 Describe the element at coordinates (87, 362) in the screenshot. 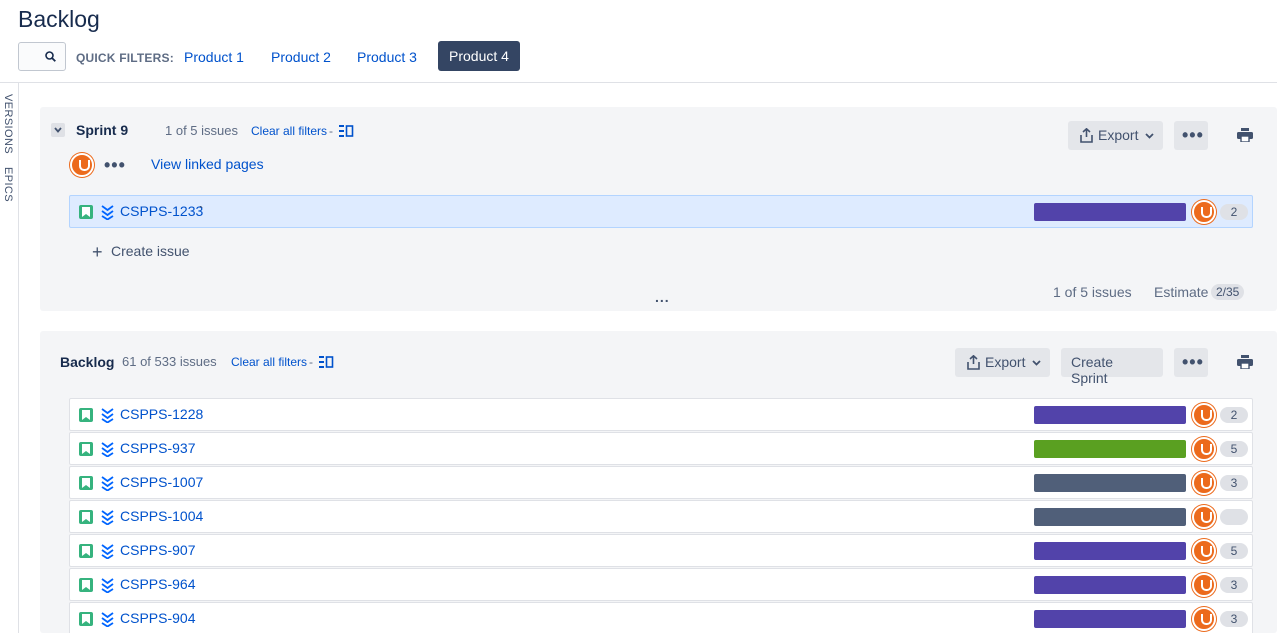

I see `backlog-title: Backlog` at that location.